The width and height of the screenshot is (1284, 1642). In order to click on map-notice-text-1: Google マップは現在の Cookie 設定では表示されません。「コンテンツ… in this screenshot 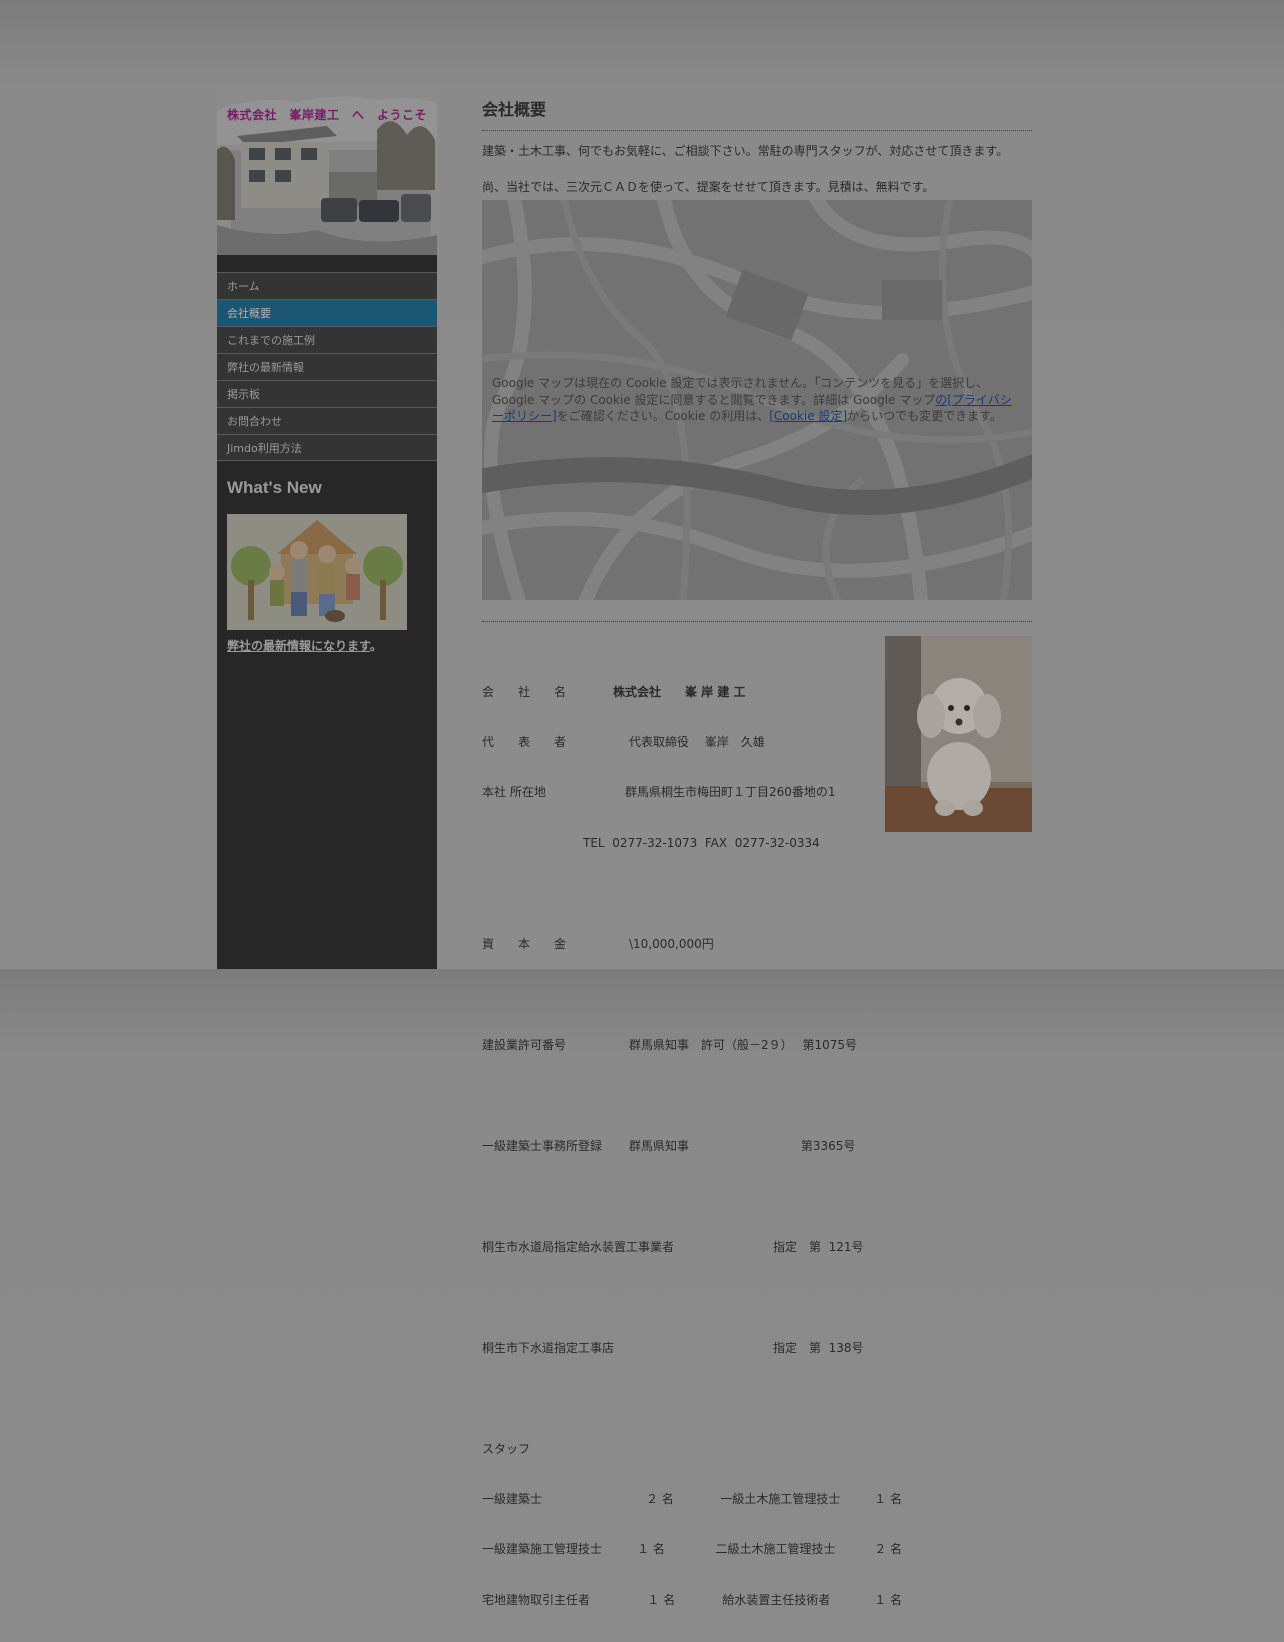, I will do `click(740, 391)`.